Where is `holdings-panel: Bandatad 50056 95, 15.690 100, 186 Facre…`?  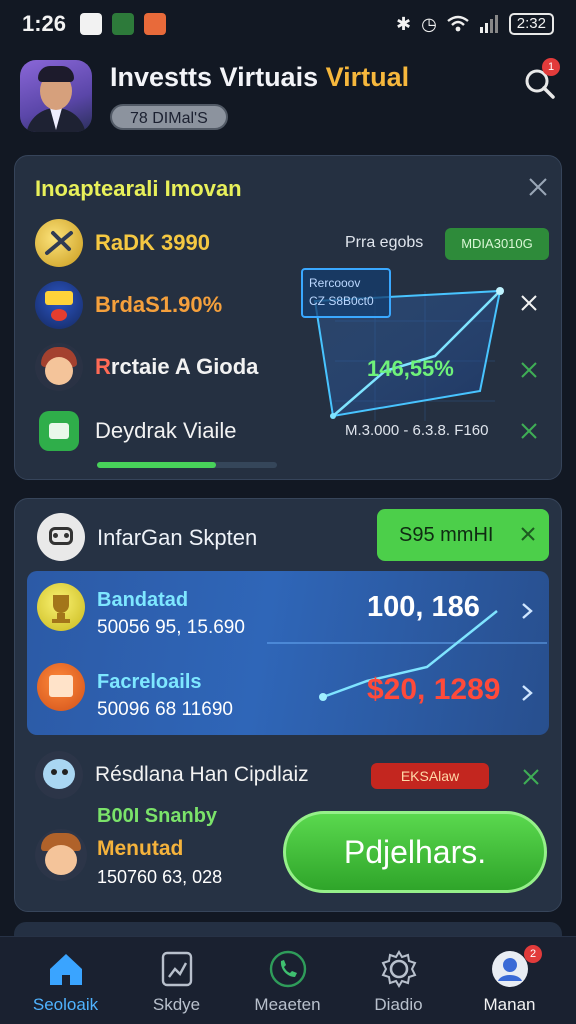 holdings-panel: Bandatad 50056 95, 15.690 100, 186 Facre… is located at coordinates (288, 653).